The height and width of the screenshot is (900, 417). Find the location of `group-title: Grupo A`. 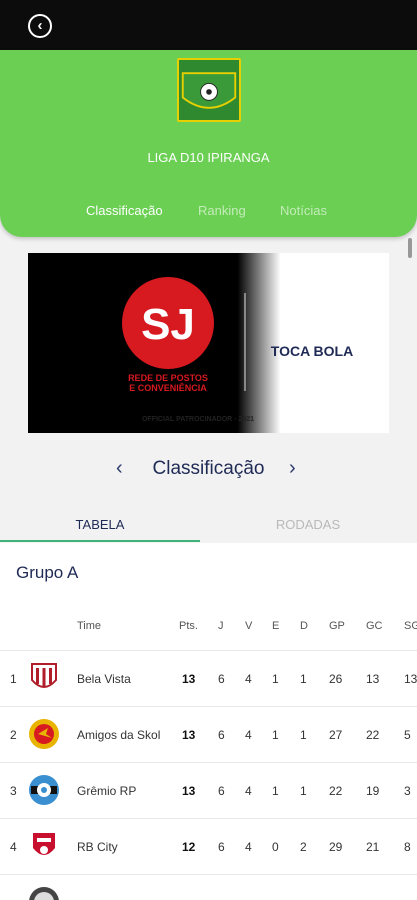

group-title: Grupo A is located at coordinates (47, 572).